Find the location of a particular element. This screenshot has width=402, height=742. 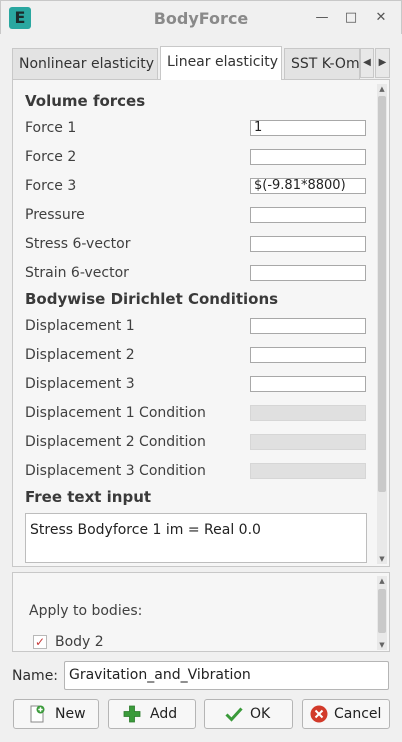

cancel-button: Cancel is located at coordinates (346, 714).